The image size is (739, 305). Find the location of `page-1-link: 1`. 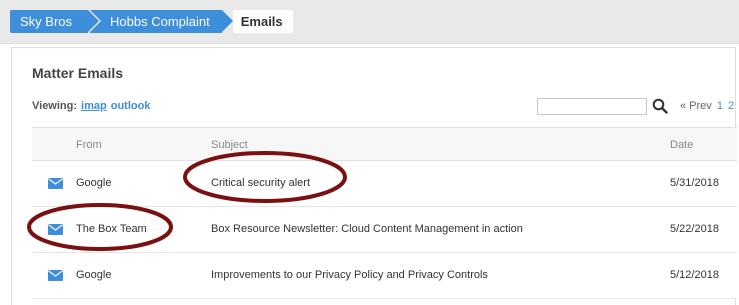

page-1-link: 1 is located at coordinates (720, 106).